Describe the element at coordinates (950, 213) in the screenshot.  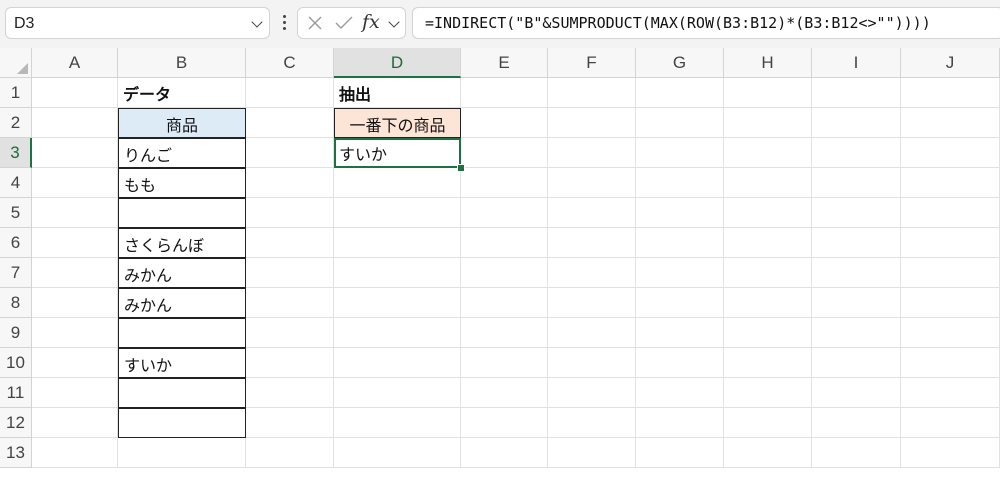
I see `cell-j5` at that location.